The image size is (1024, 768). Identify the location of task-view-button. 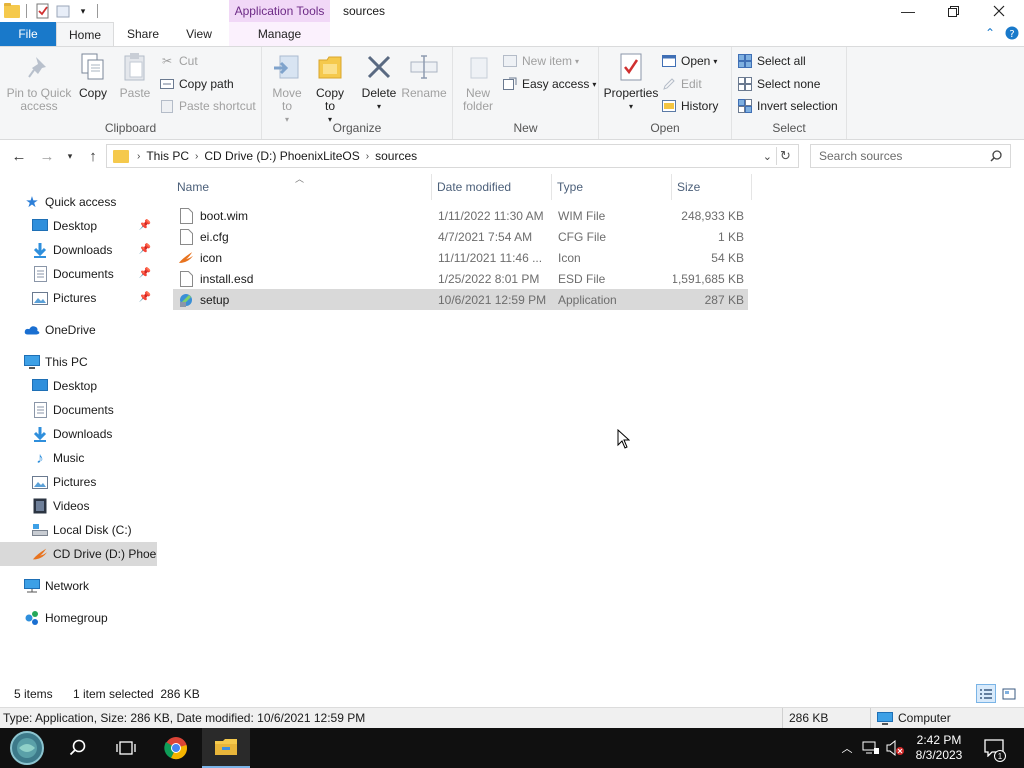
(126, 748).